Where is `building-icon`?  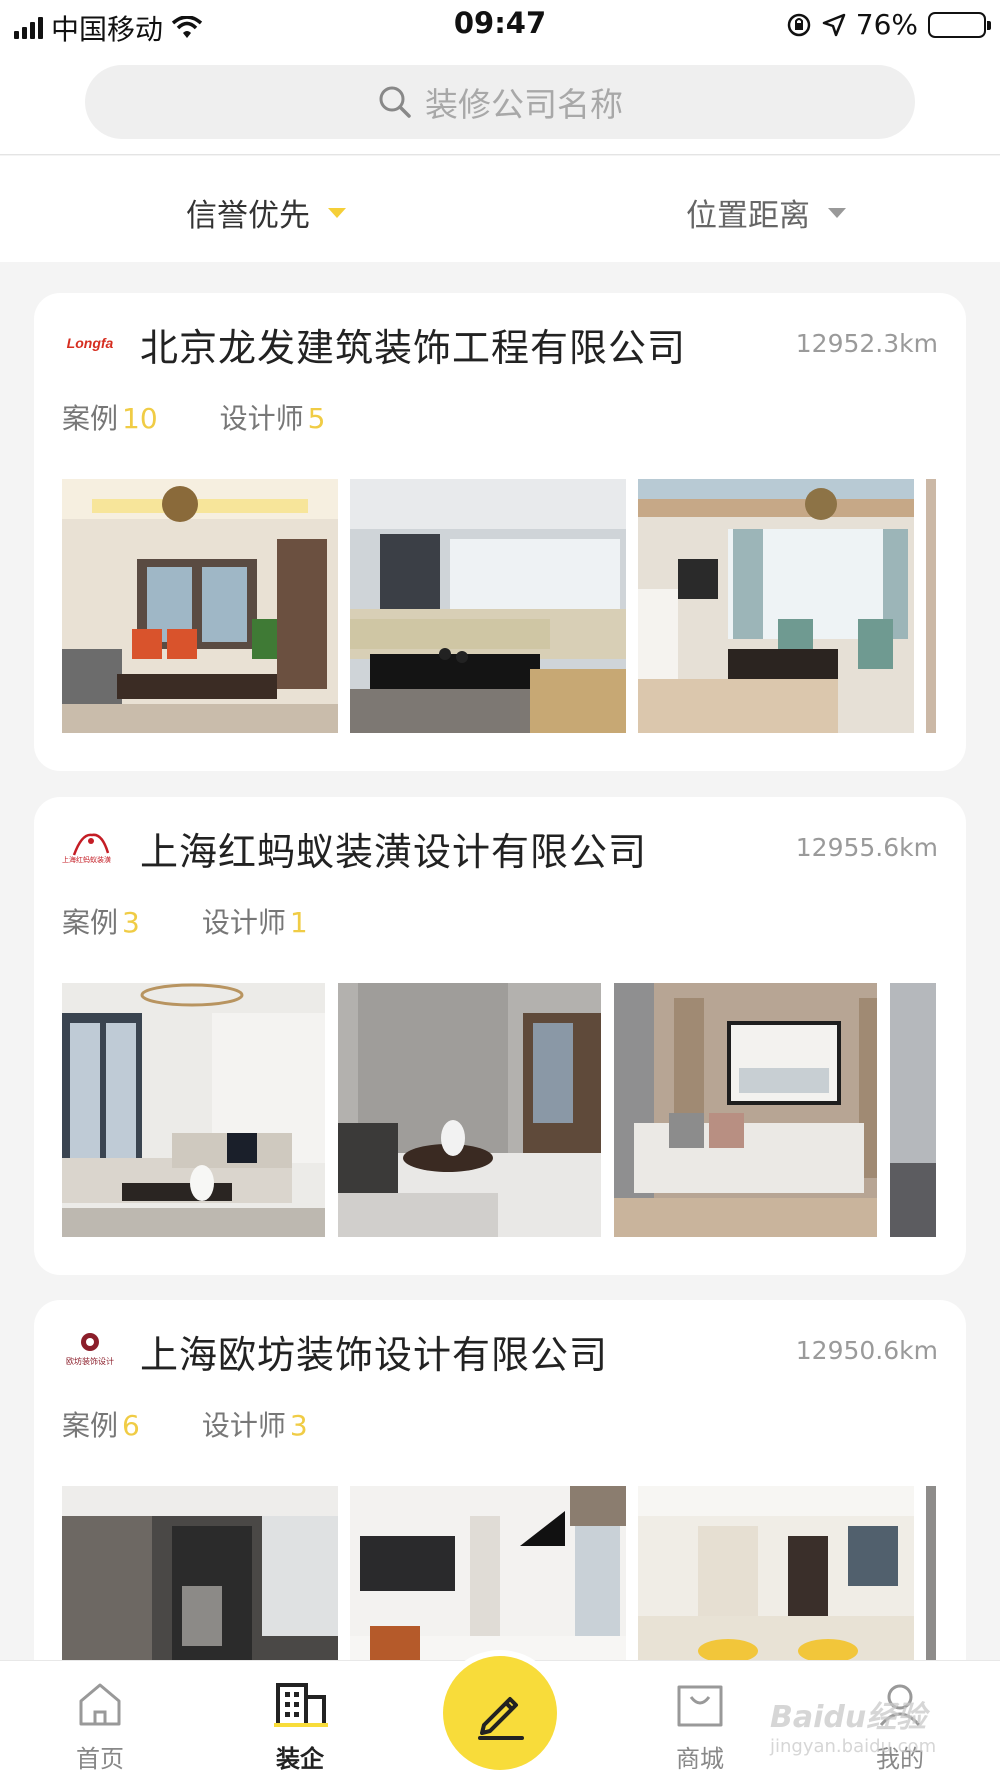
building-icon is located at coordinates (301, 1705).